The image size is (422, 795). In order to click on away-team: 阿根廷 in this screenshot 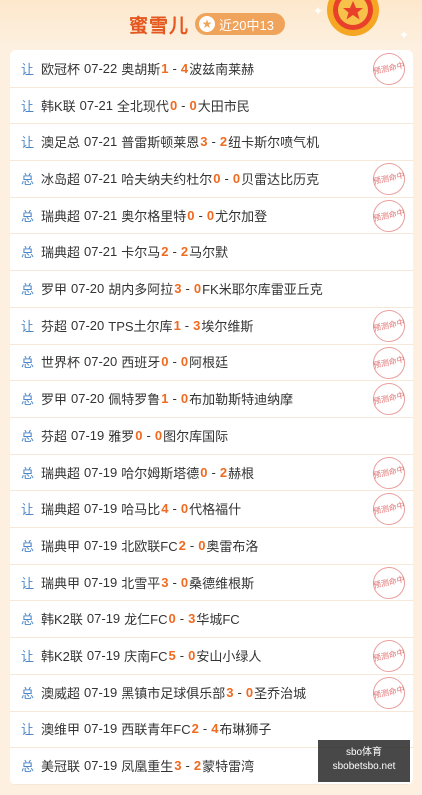, I will do `click(209, 363)`.